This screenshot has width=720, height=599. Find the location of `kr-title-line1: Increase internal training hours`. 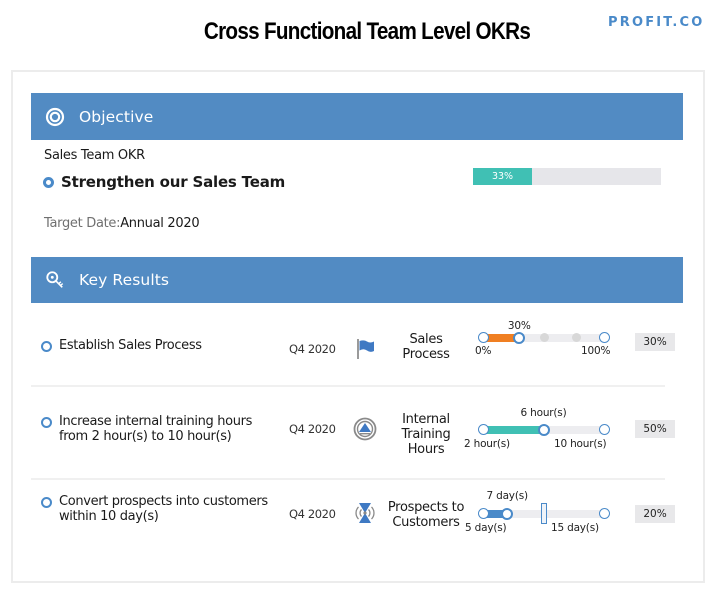

kr-title-line1: Increase internal training hours is located at coordinates (156, 421).